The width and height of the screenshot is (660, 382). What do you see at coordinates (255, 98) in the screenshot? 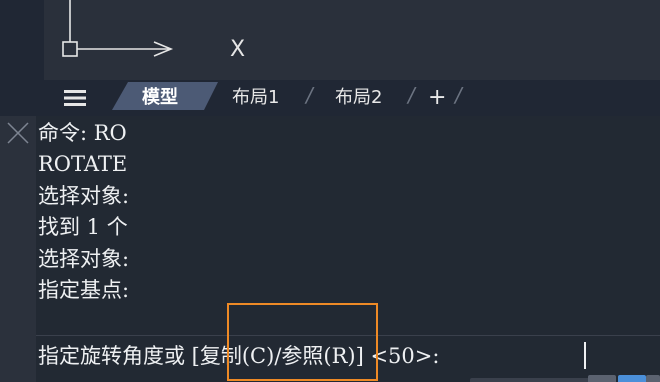
I see `tab-layout1: 布局1` at bounding box center [255, 98].